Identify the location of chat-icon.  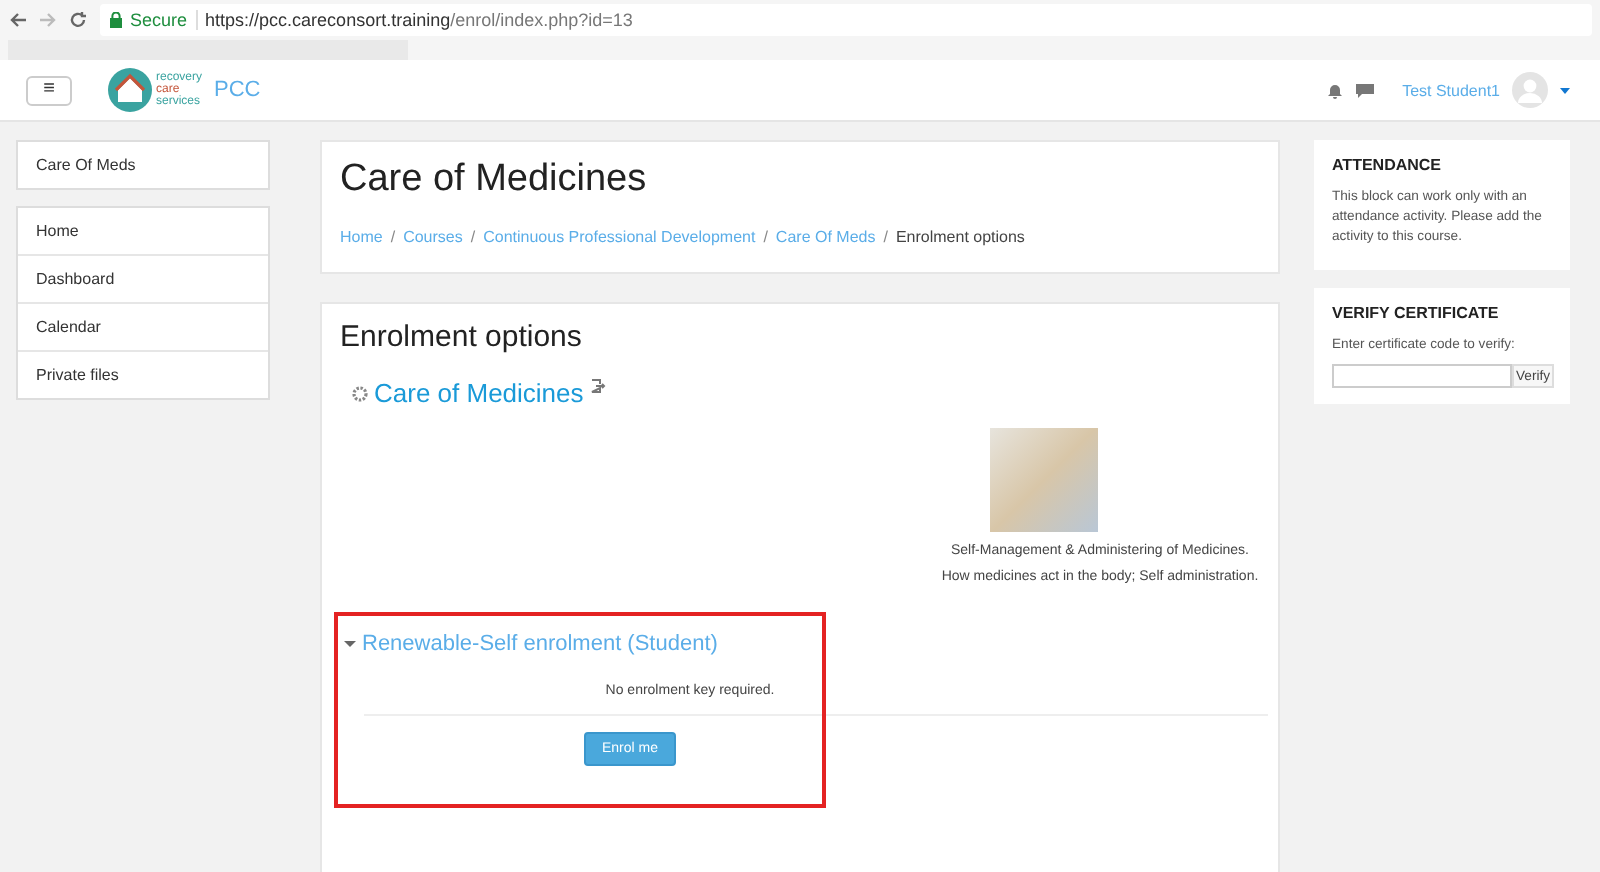
(1365, 90).